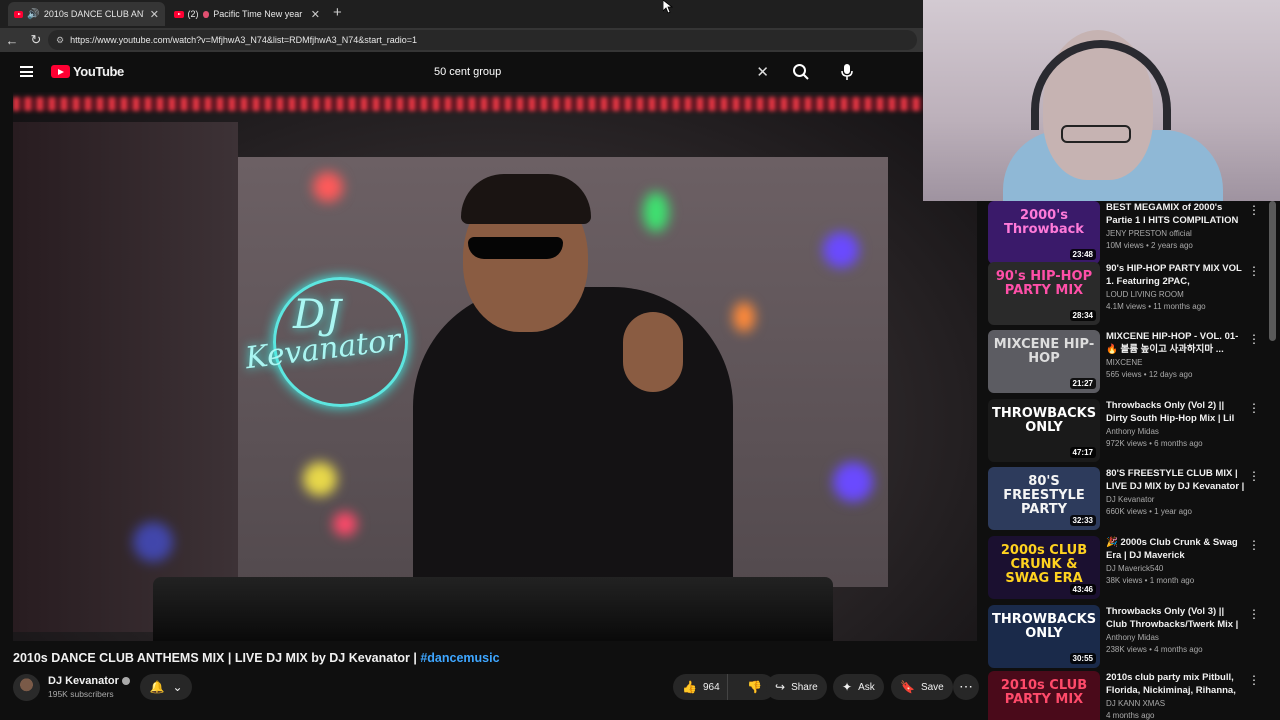 The width and height of the screenshot is (1280, 720). Describe the element at coordinates (700, 687) in the screenshot. I see `like-button: 👍 964` at that location.